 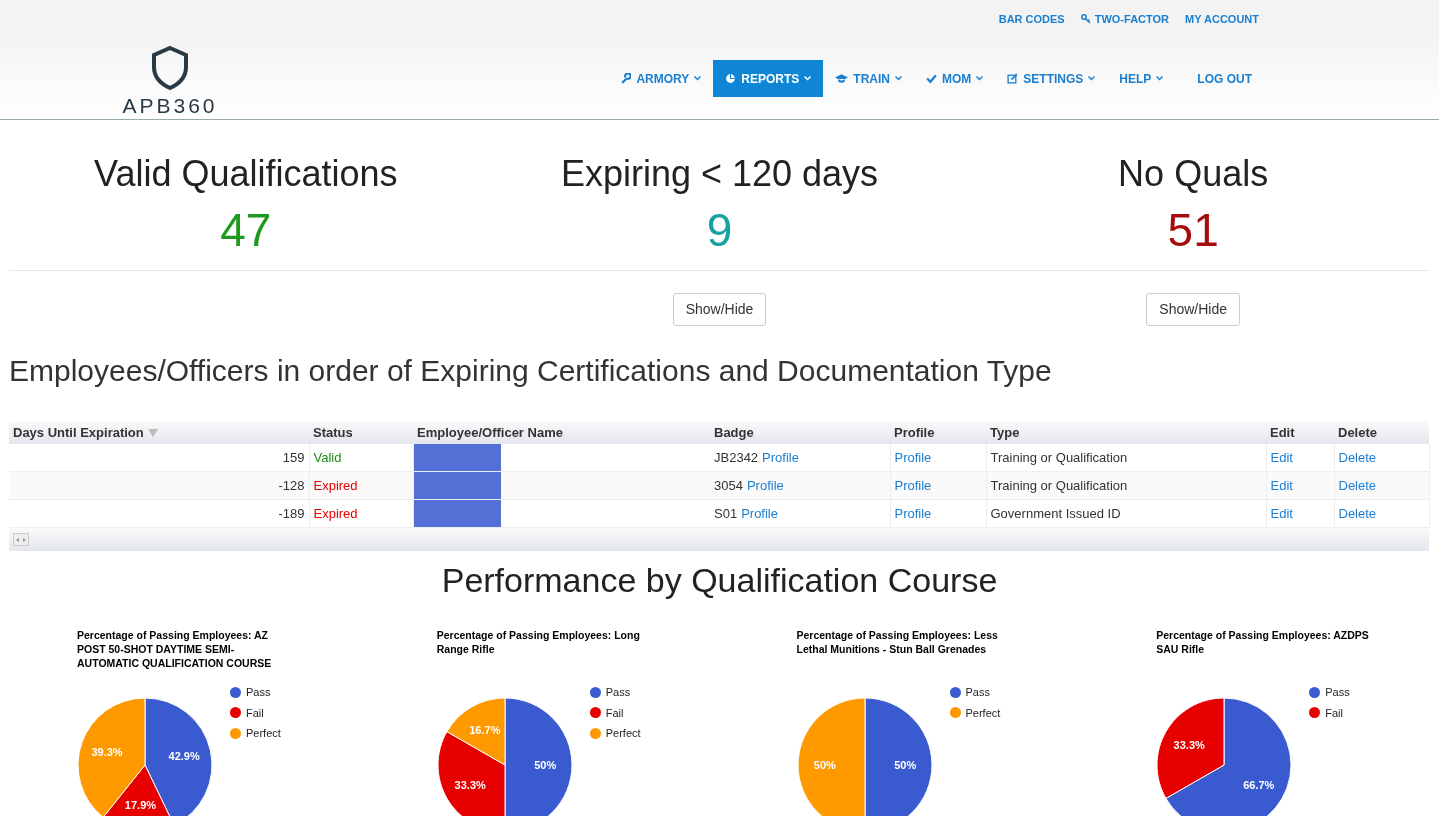 What do you see at coordinates (170, 68) in the screenshot?
I see `shield-logo-icon` at bounding box center [170, 68].